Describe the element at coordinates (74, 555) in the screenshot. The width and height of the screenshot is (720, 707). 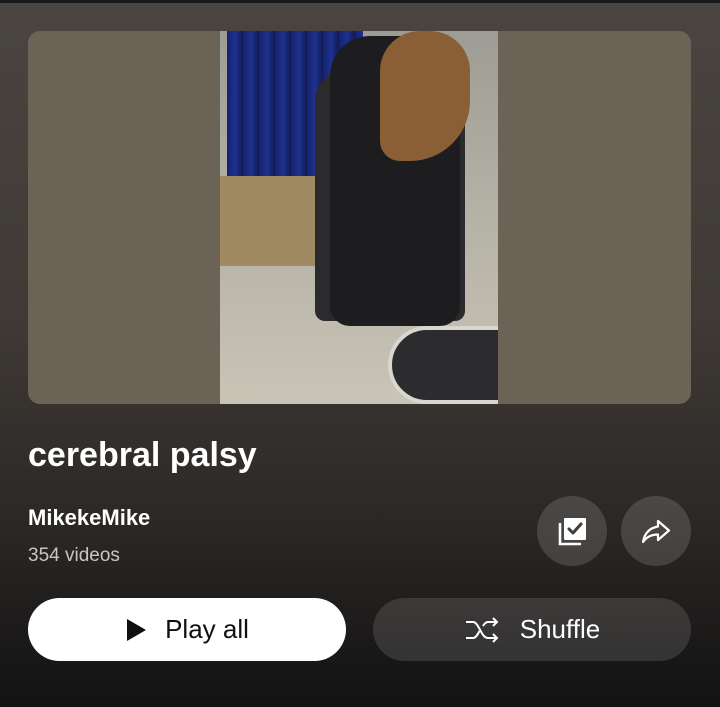
I see `video-count: 354 videos` at that location.